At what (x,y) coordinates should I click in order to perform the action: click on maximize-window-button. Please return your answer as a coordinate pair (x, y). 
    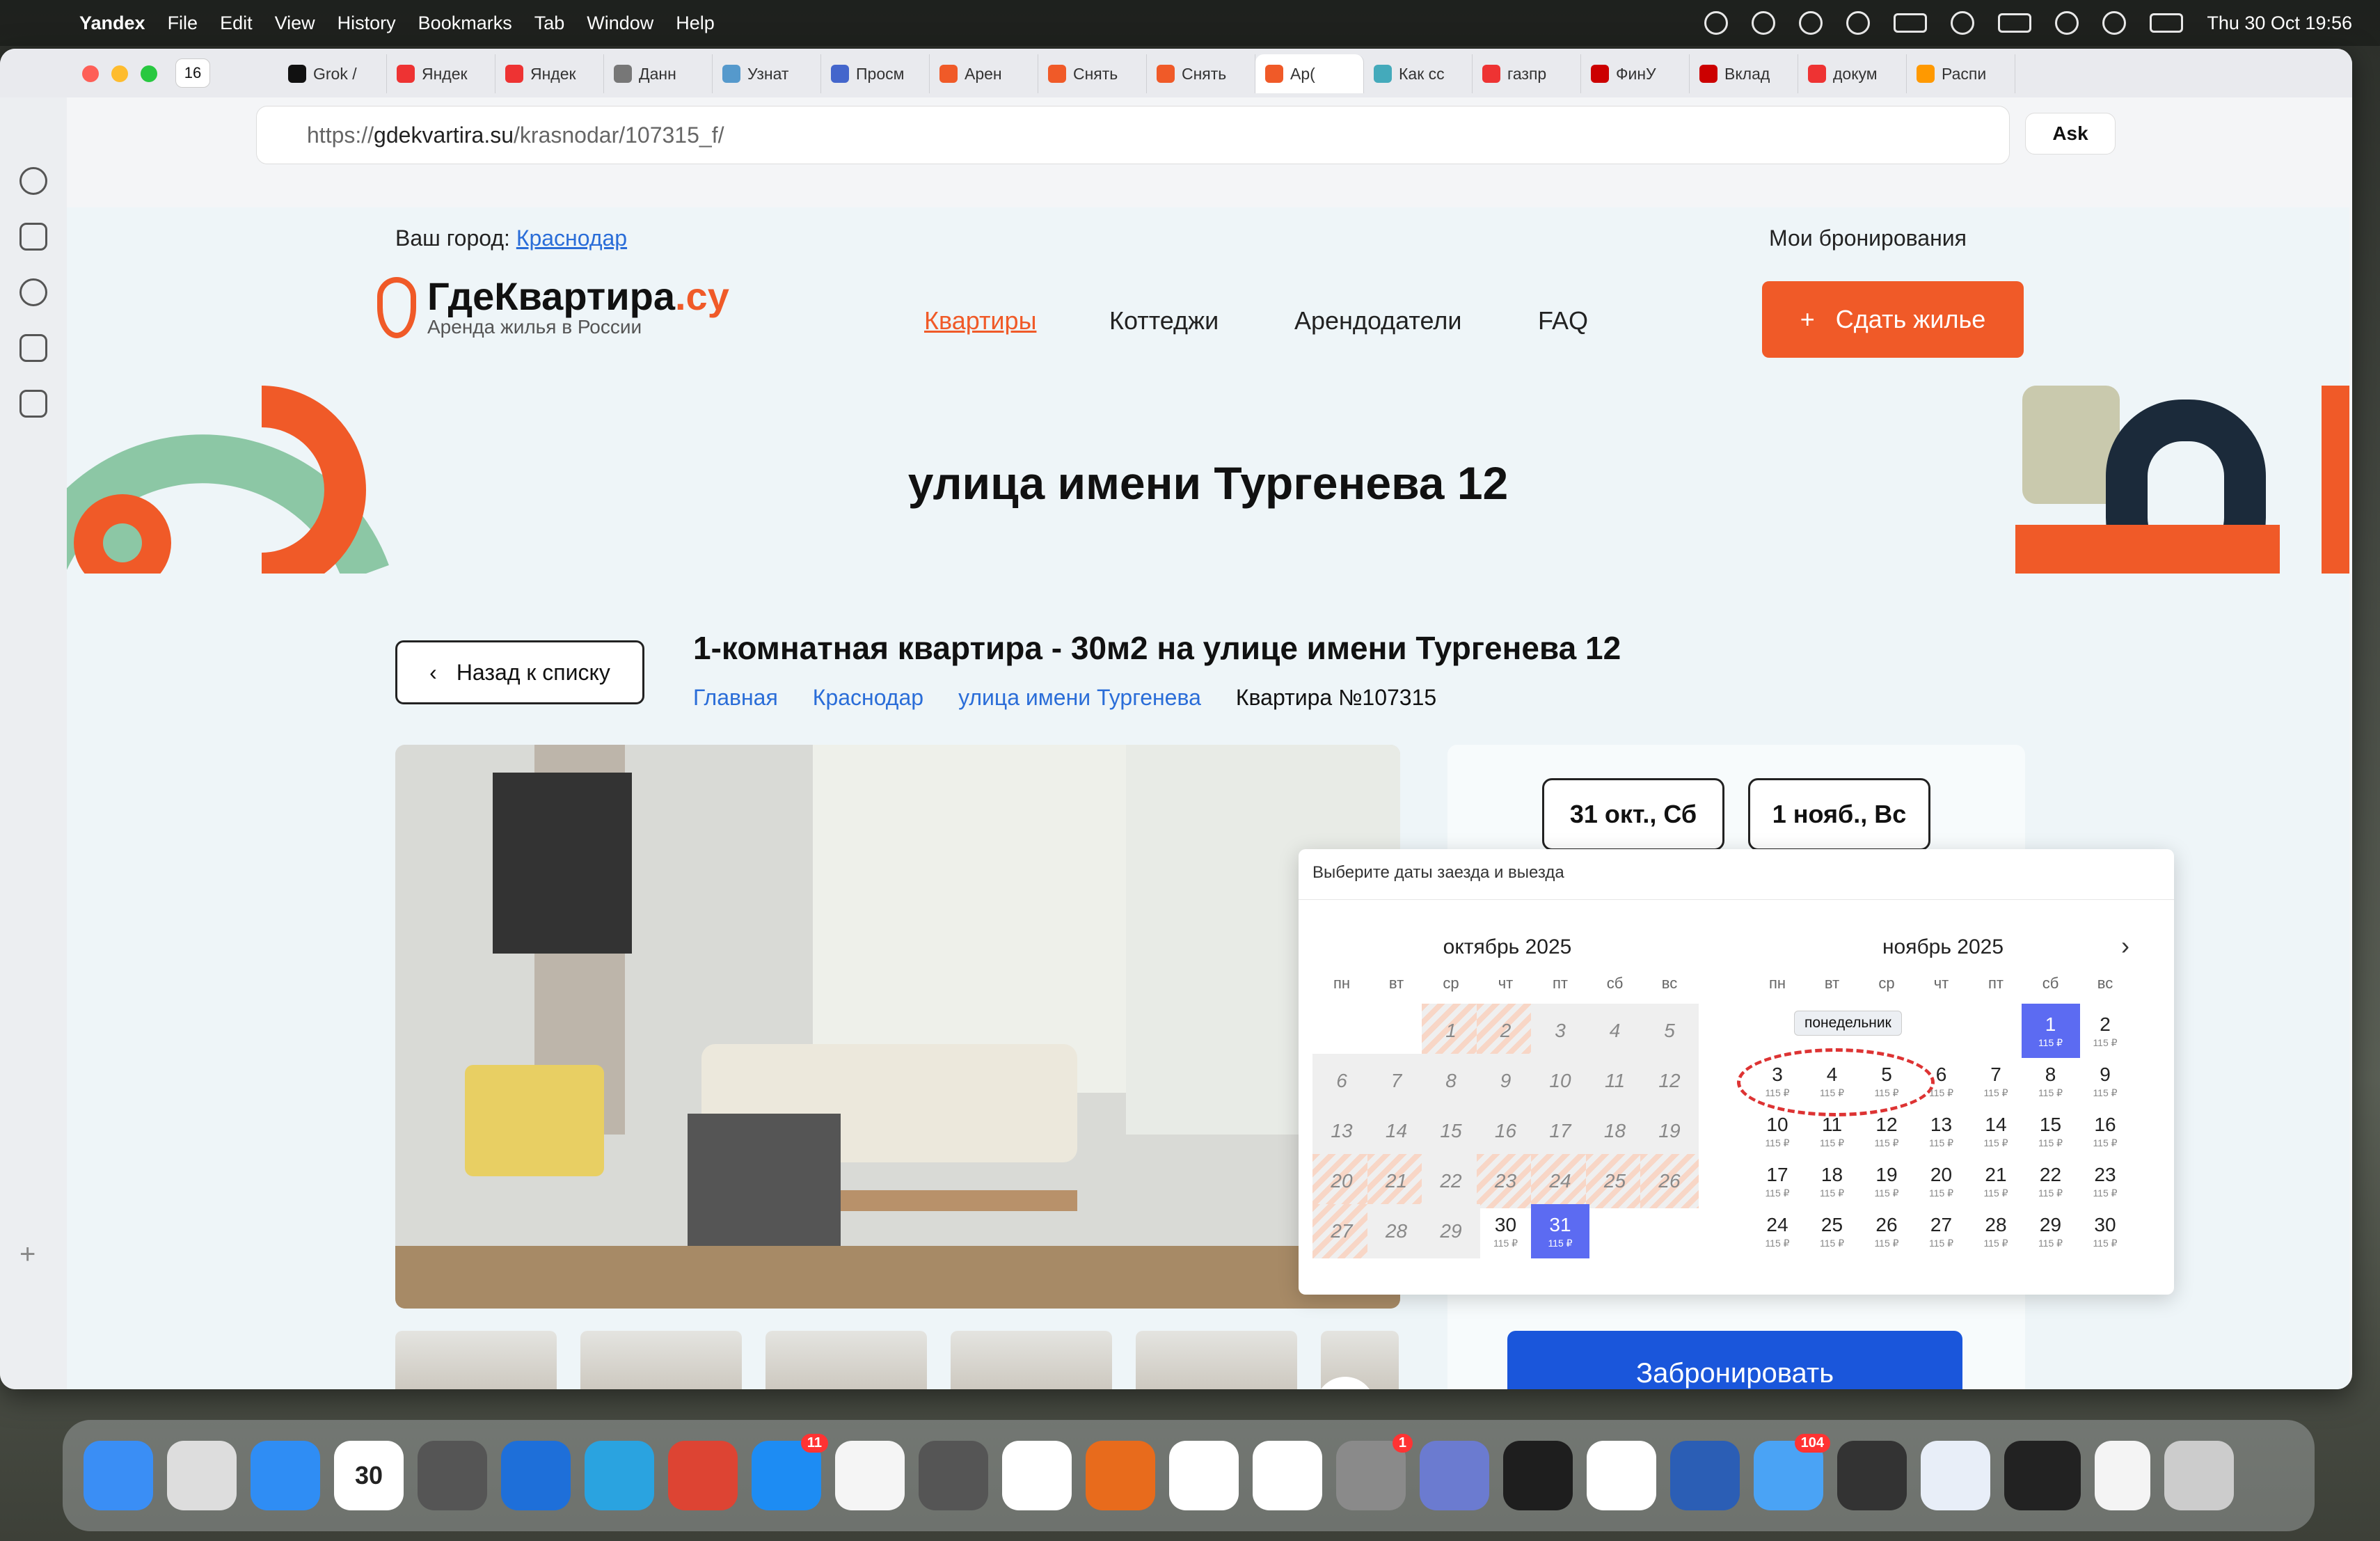
    Looking at the image, I should click on (149, 73).